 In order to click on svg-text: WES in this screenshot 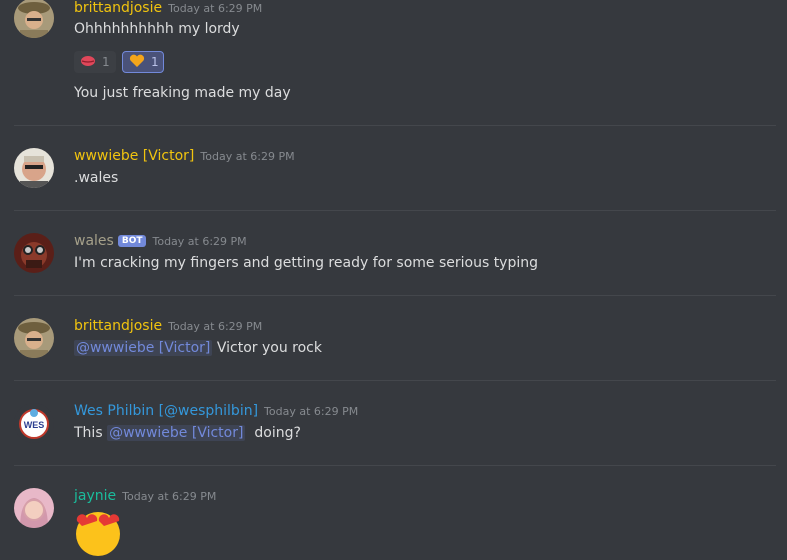, I will do `click(34, 425)`.